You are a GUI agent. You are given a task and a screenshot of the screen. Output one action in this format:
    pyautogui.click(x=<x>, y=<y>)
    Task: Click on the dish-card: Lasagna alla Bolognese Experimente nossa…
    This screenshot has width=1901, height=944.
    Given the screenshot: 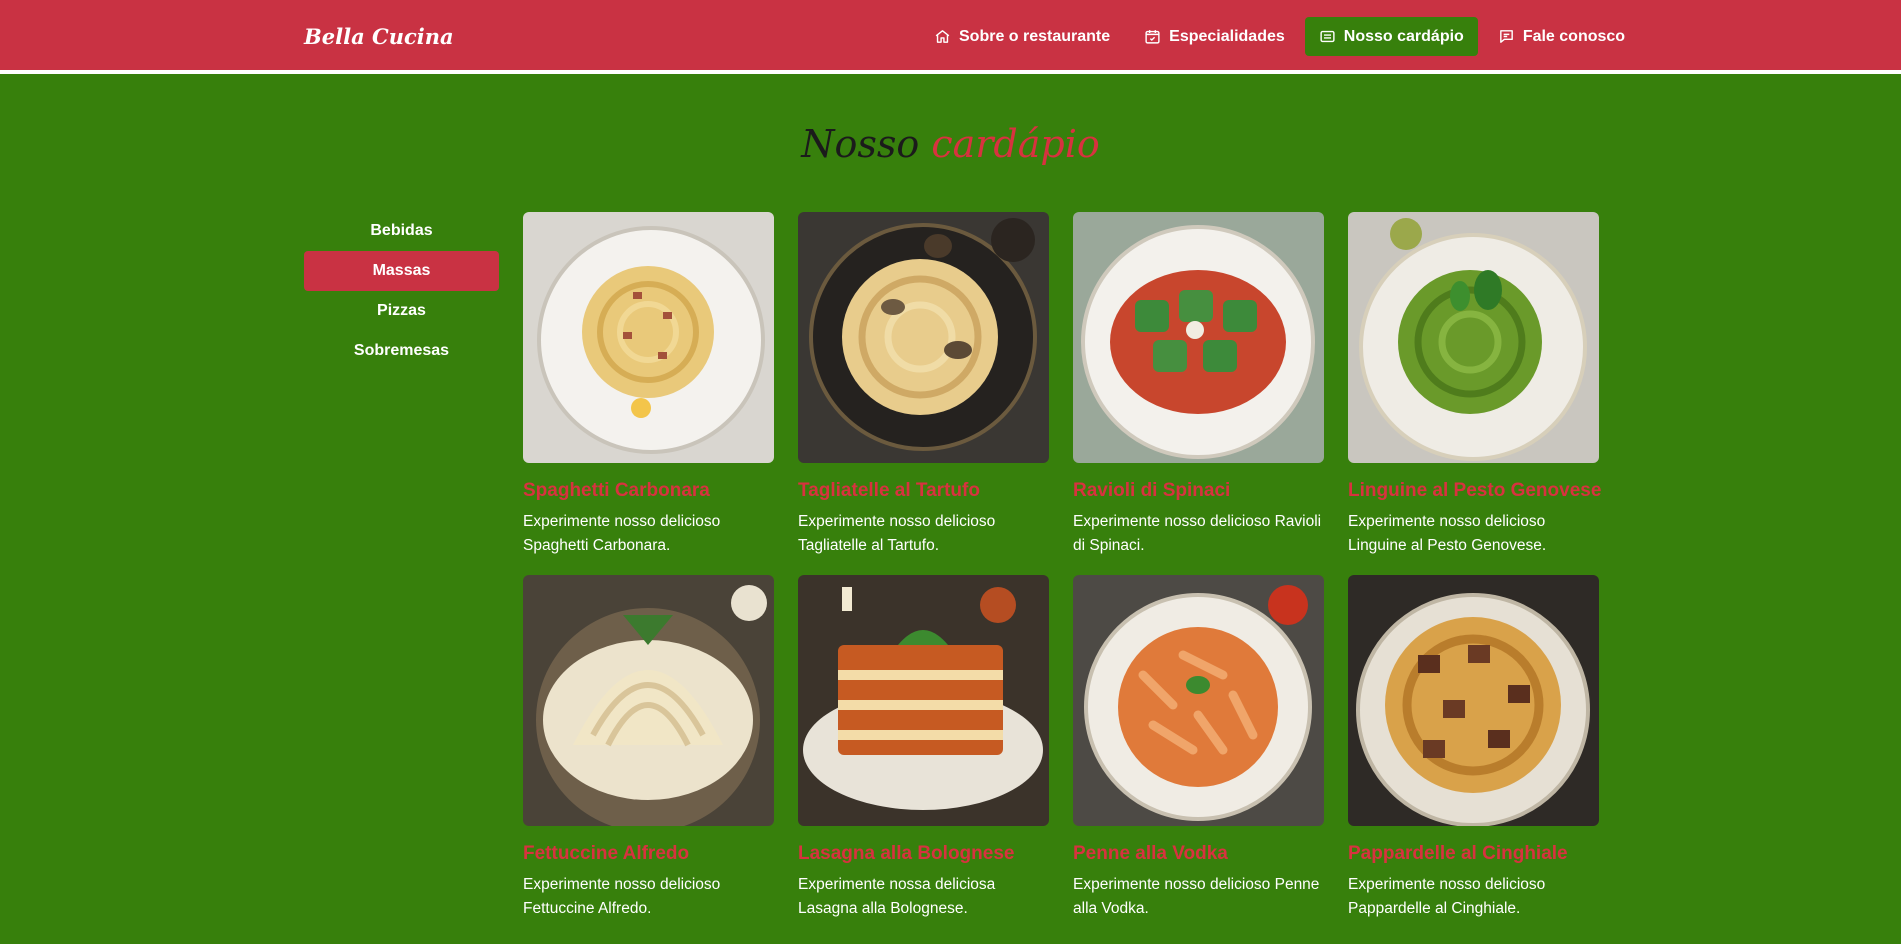 What is the action you would take?
    pyautogui.click(x=923, y=756)
    